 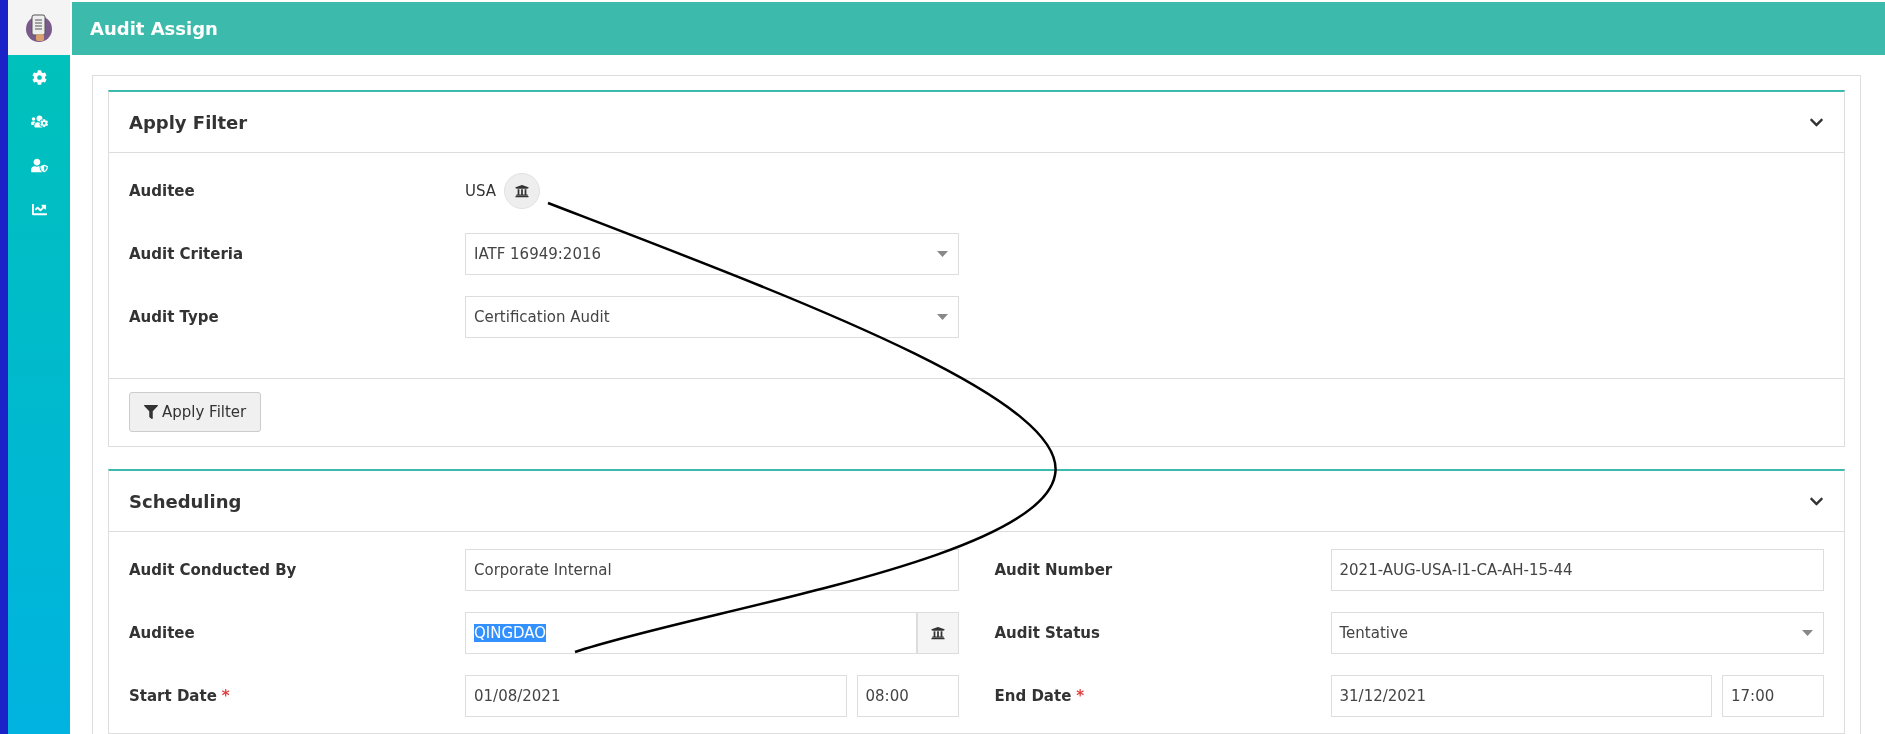 What do you see at coordinates (1773, 696) in the screenshot?
I see `time-field: 17:00` at bounding box center [1773, 696].